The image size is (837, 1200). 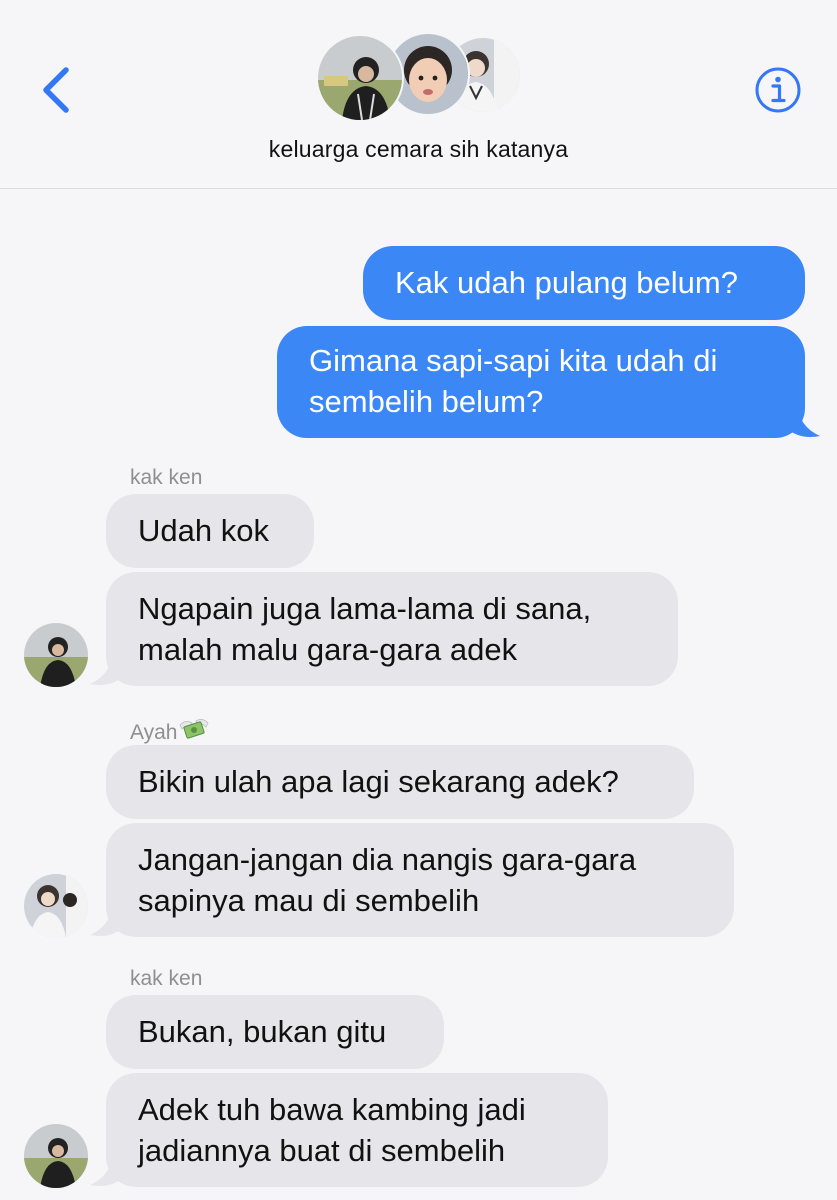 I want to click on outgoing-bubble-tail, so click(x=803, y=420).